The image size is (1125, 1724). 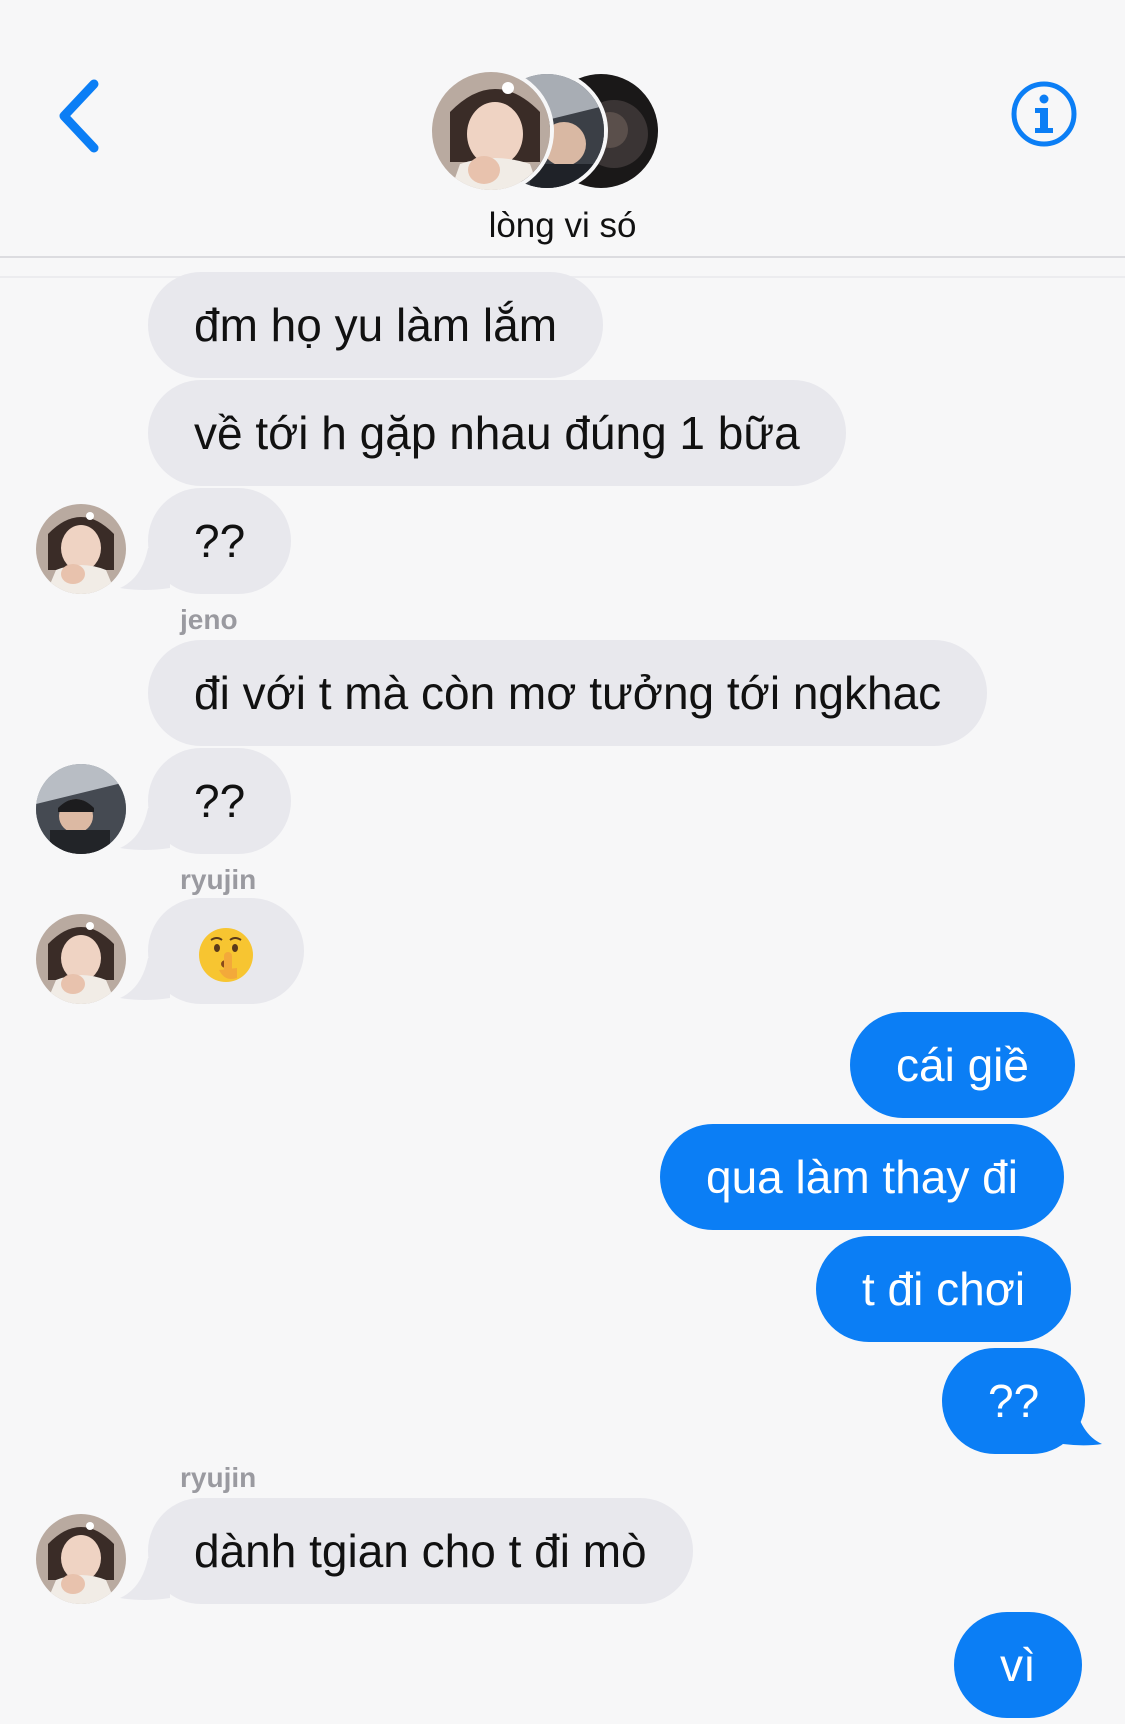 I want to click on info-icon, so click(x=1044, y=114).